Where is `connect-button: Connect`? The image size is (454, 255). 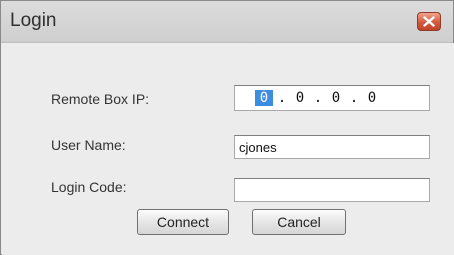
connect-button: Connect is located at coordinates (183, 222).